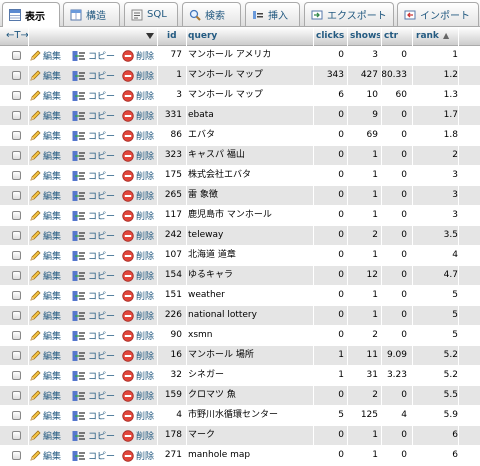  Describe the element at coordinates (151, 14) in the screenshot. I see `tab-sql: SQL` at that location.